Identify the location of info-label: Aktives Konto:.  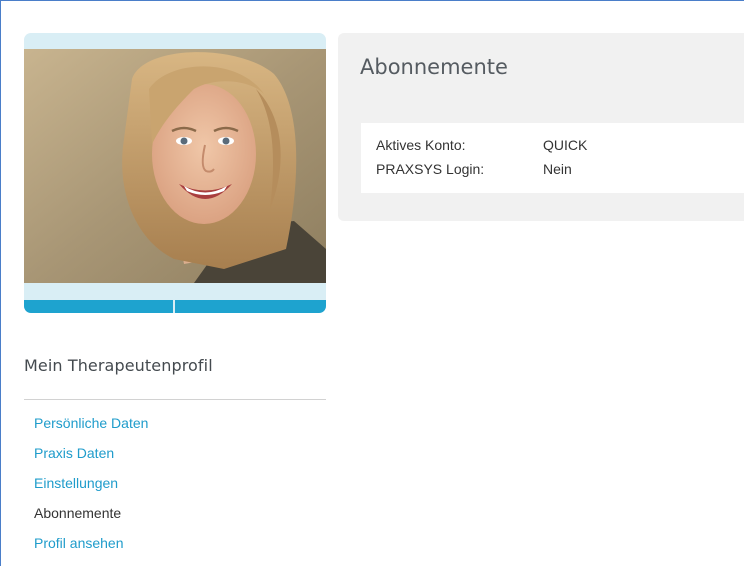
(421, 145).